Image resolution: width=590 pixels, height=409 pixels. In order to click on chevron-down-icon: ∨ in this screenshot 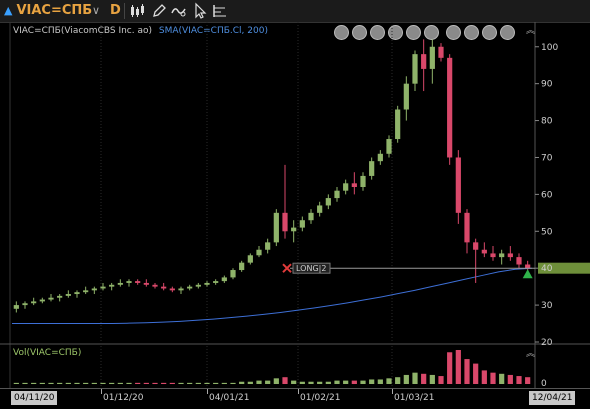, I will do `click(96, 11)`.